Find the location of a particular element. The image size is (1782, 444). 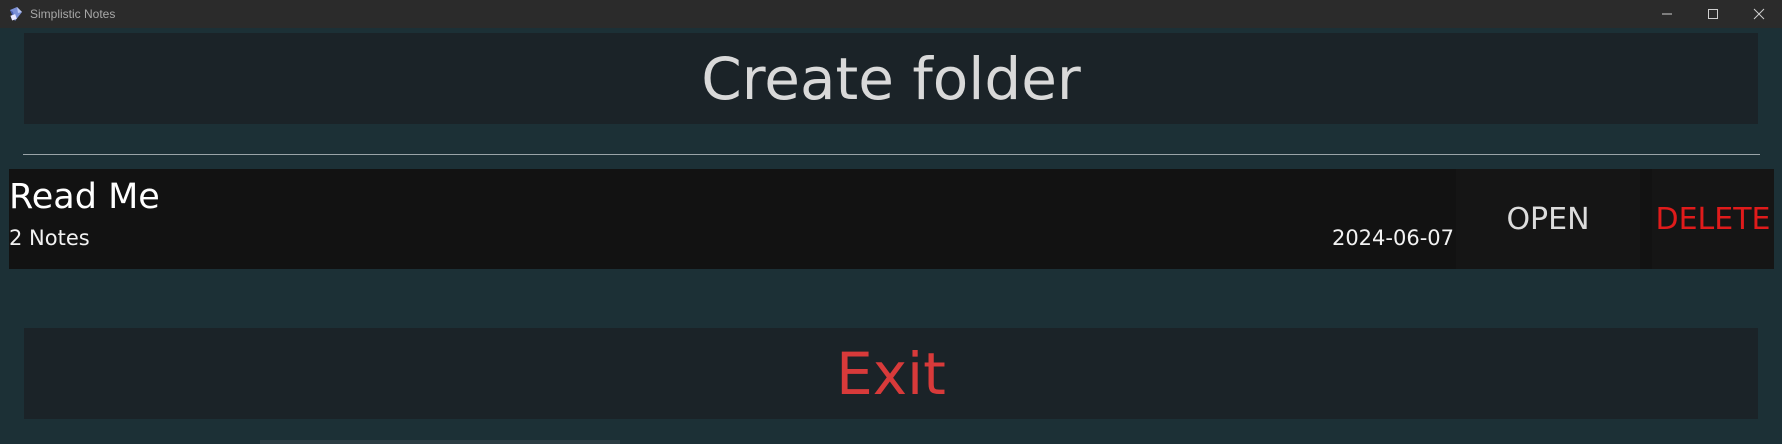

close-icon is located at coordinates (1759, 14).